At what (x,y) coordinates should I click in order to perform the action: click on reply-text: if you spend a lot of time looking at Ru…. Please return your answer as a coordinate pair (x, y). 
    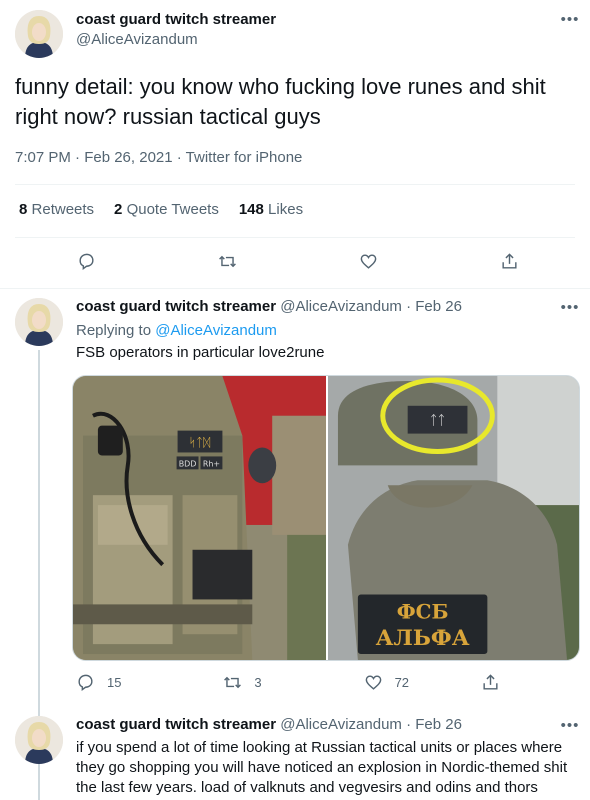
    Looking at the image, I should click on (322, 767).